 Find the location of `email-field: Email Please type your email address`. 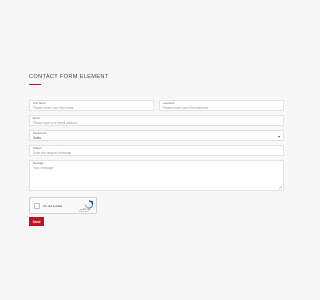

email-field: Email Please type your email address is located at coordinates (156, 120).